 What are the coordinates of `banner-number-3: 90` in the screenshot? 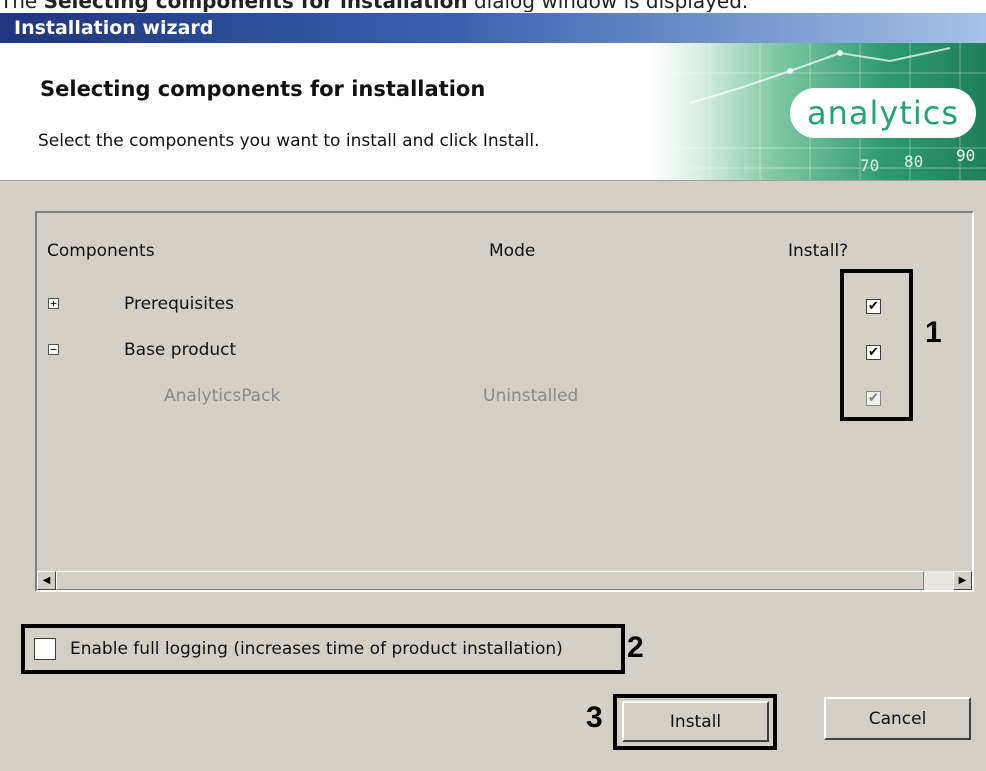 It's located at (965, 155).